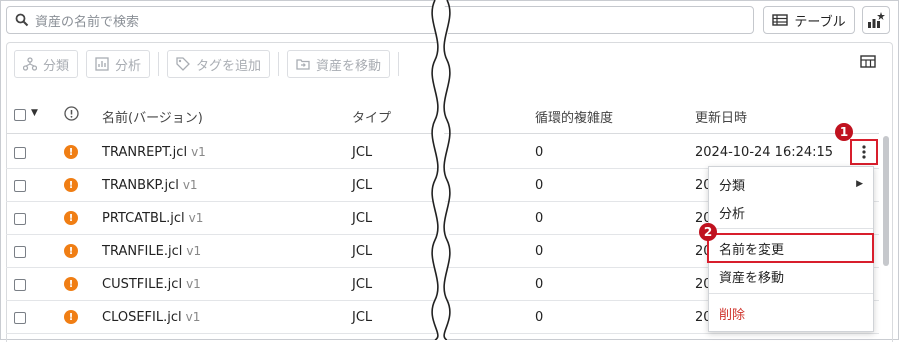  I want to click on menu-item-move: 資産を移動, so click(791, 276).